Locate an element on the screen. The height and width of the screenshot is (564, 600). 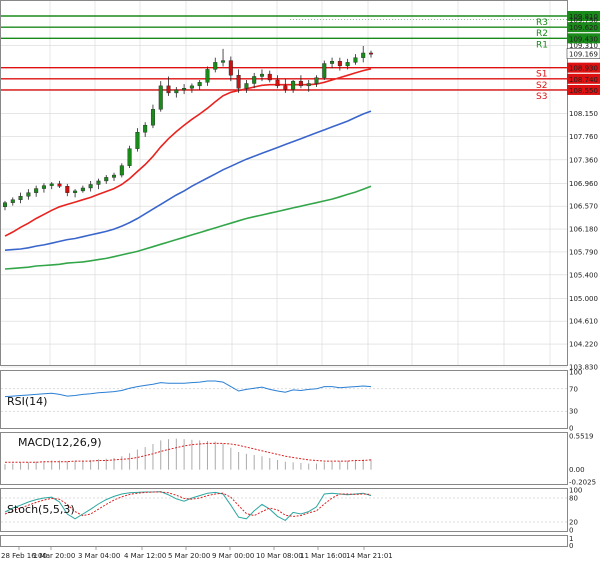
stoch-tick-label: 0 is located at coordinates (571, 531).